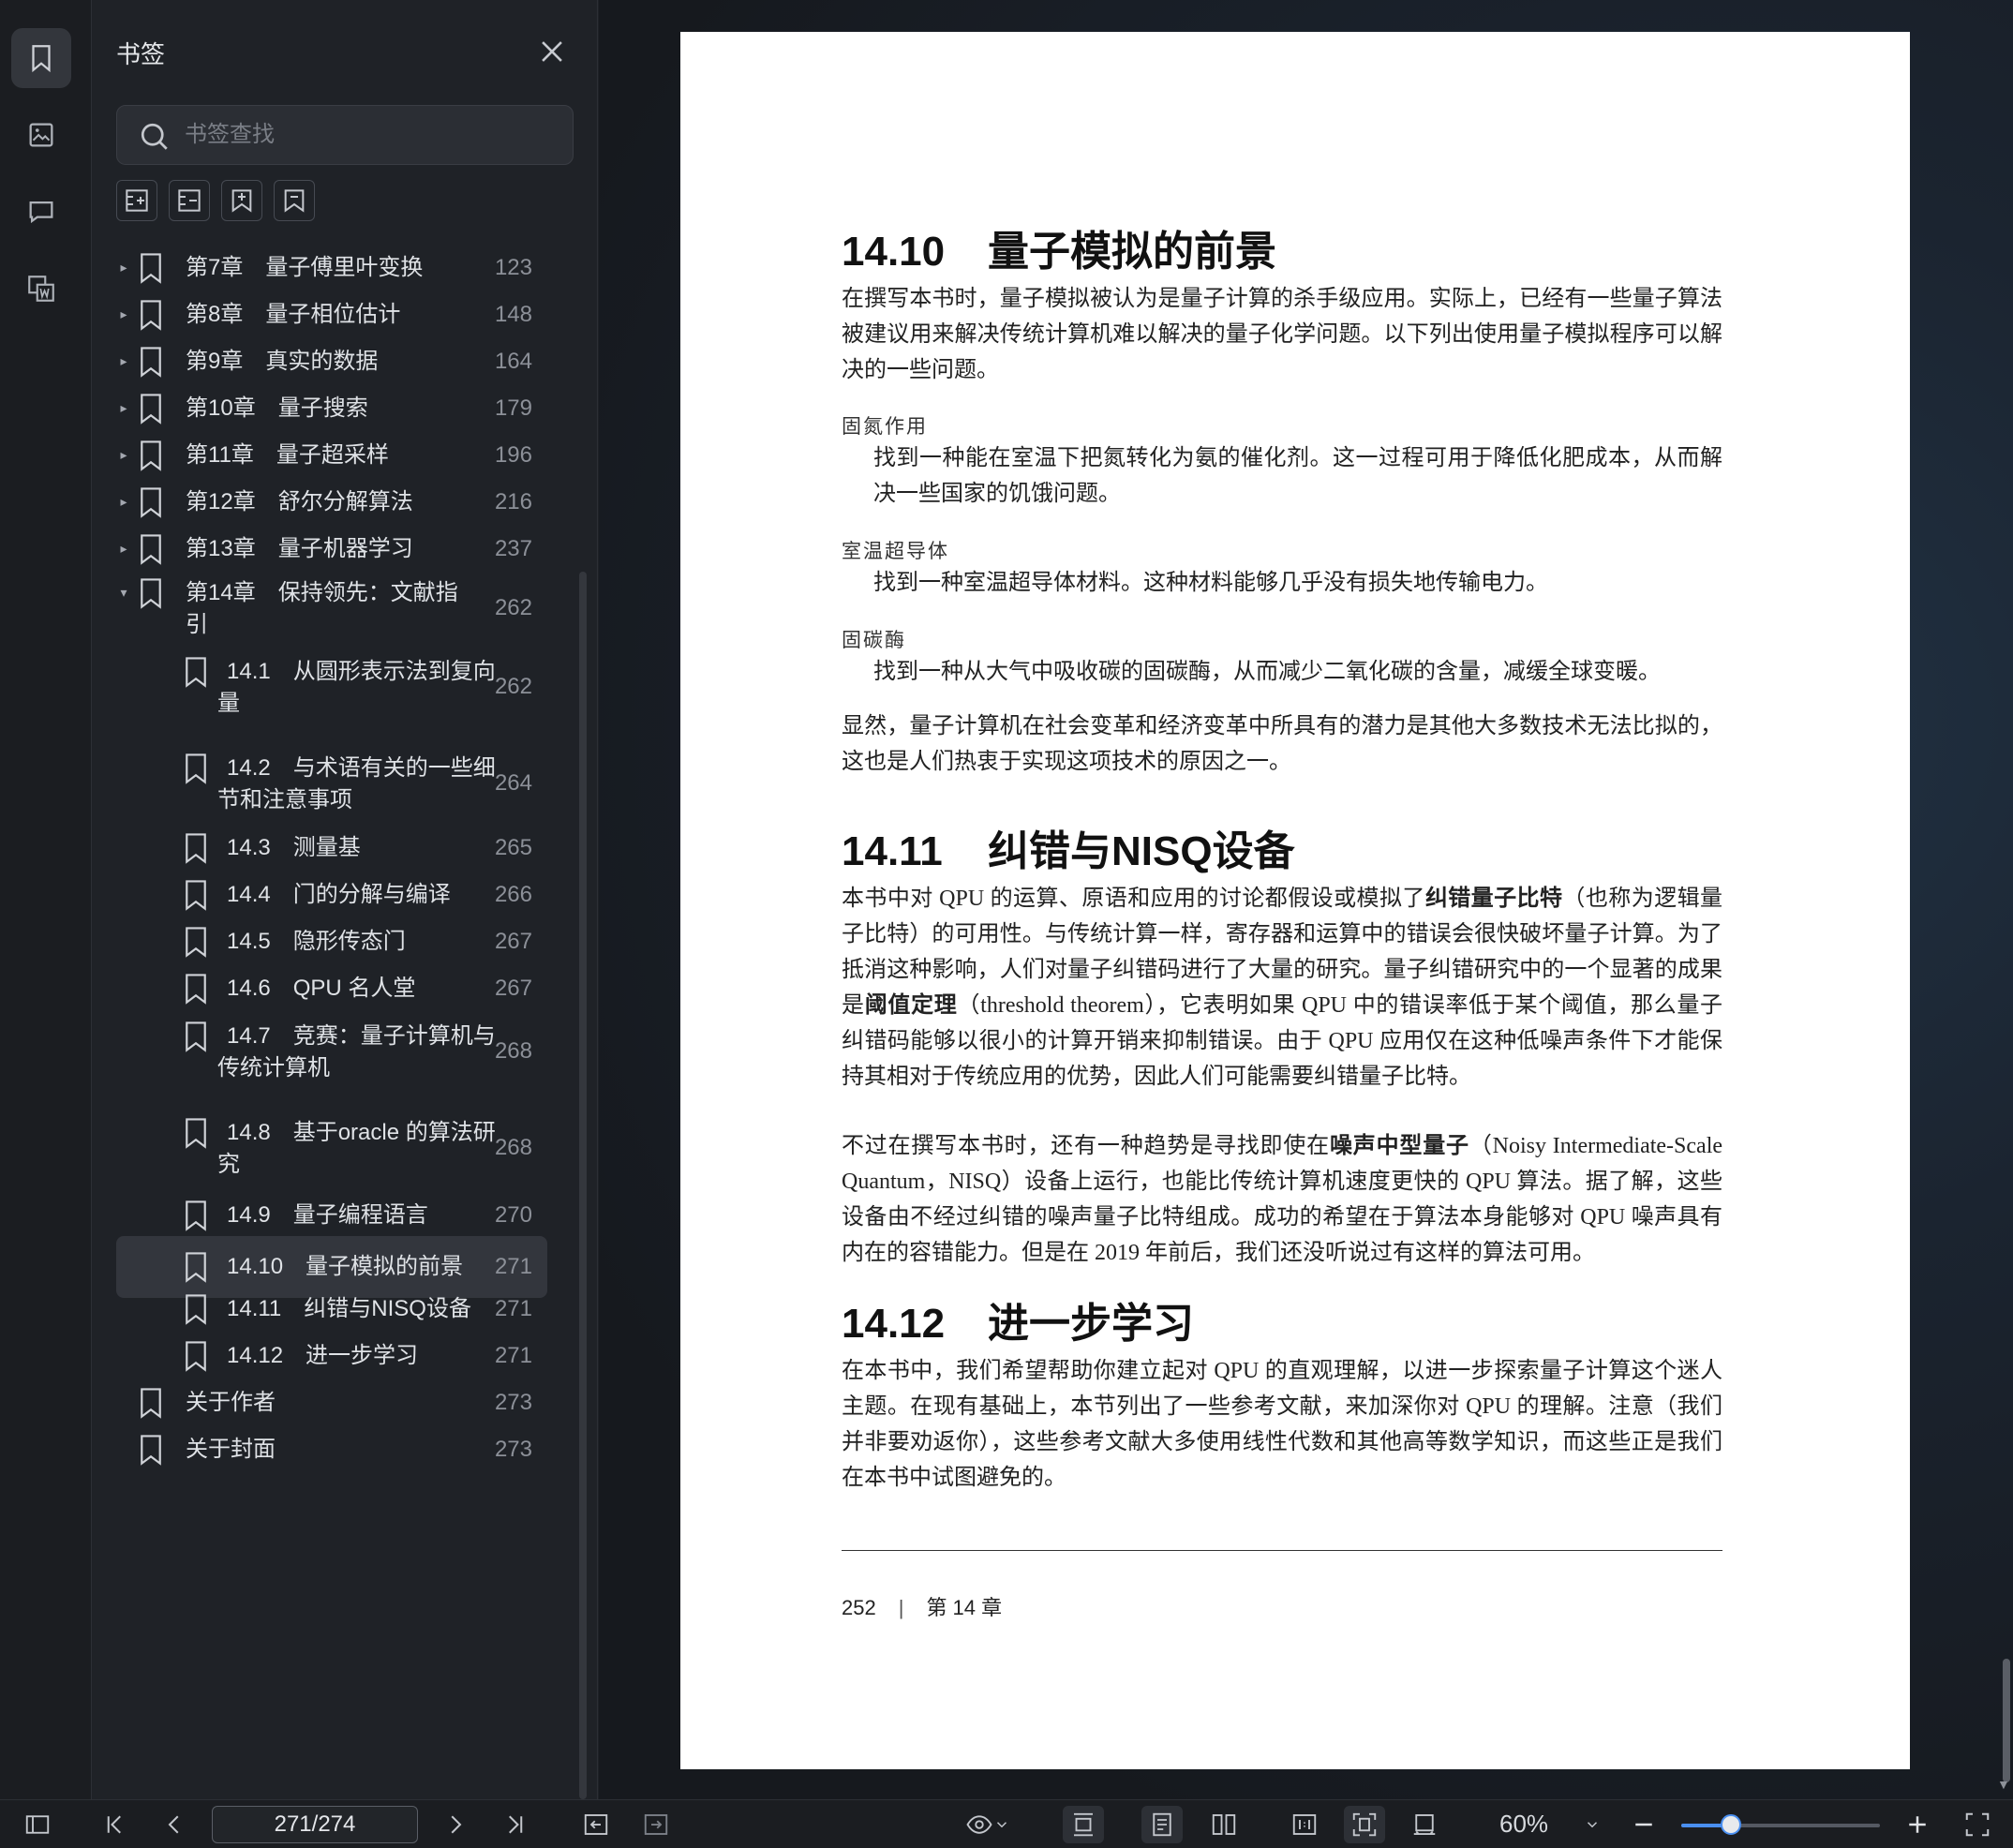 Image resolution: width=2013 pixels, height=1848 pixels. I want to click on last-page-icon, so click(516, 1824).